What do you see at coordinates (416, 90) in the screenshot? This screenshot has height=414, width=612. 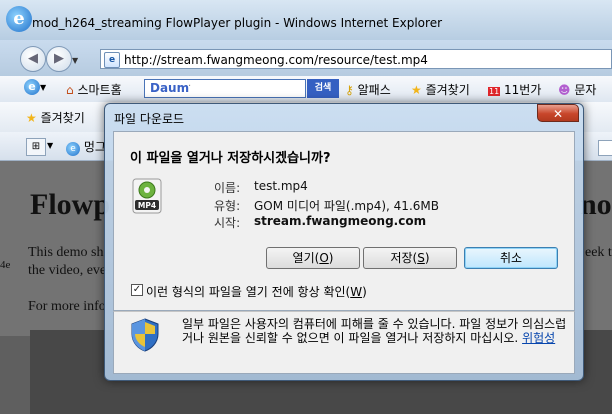 I see `star-icon: ★` at bounding box center [416, 90].